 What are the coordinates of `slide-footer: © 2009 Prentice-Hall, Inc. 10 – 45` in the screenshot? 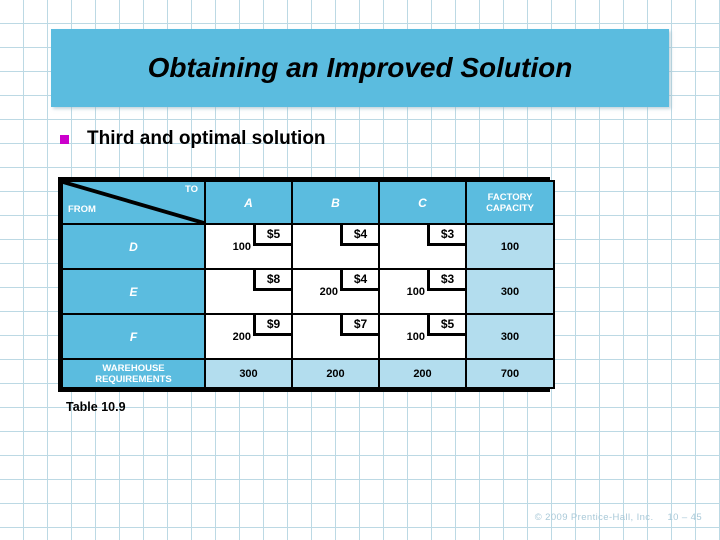 It's located at (618, 517).